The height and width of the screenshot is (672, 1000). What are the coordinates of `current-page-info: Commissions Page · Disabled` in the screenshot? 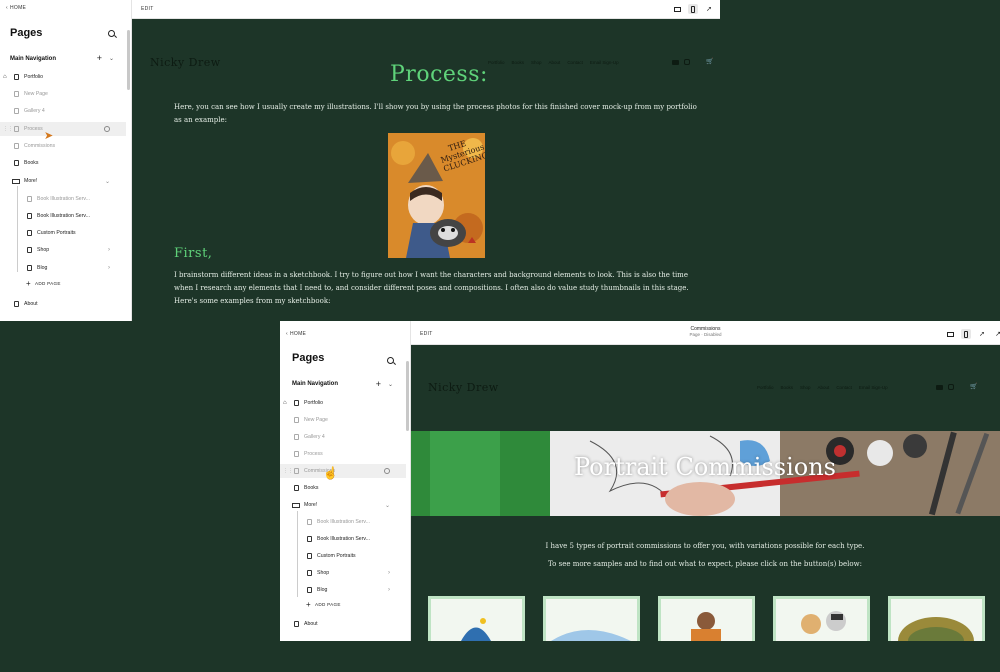 It's located at (705, 332).